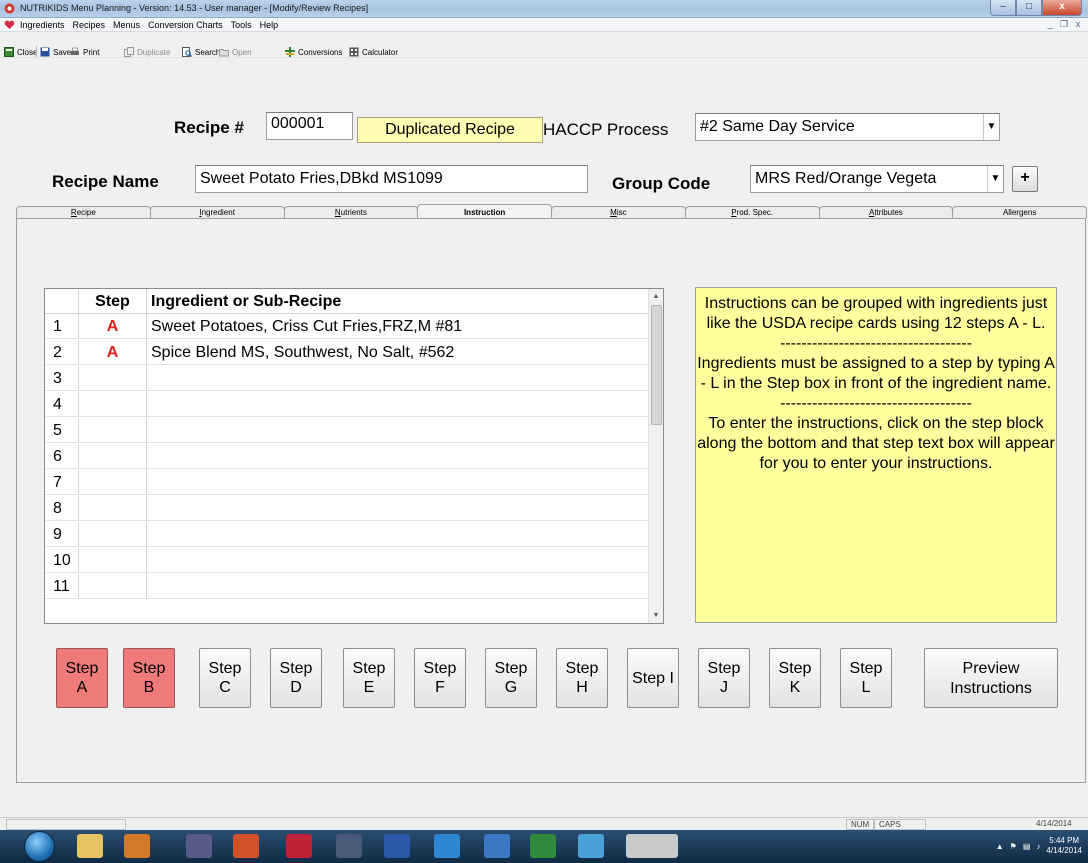 The height and width of the screenshot is (863, 1088). Describe the element at coordinates (1062, 8) in the screenshot. I see `close-window-button: x` at that location.